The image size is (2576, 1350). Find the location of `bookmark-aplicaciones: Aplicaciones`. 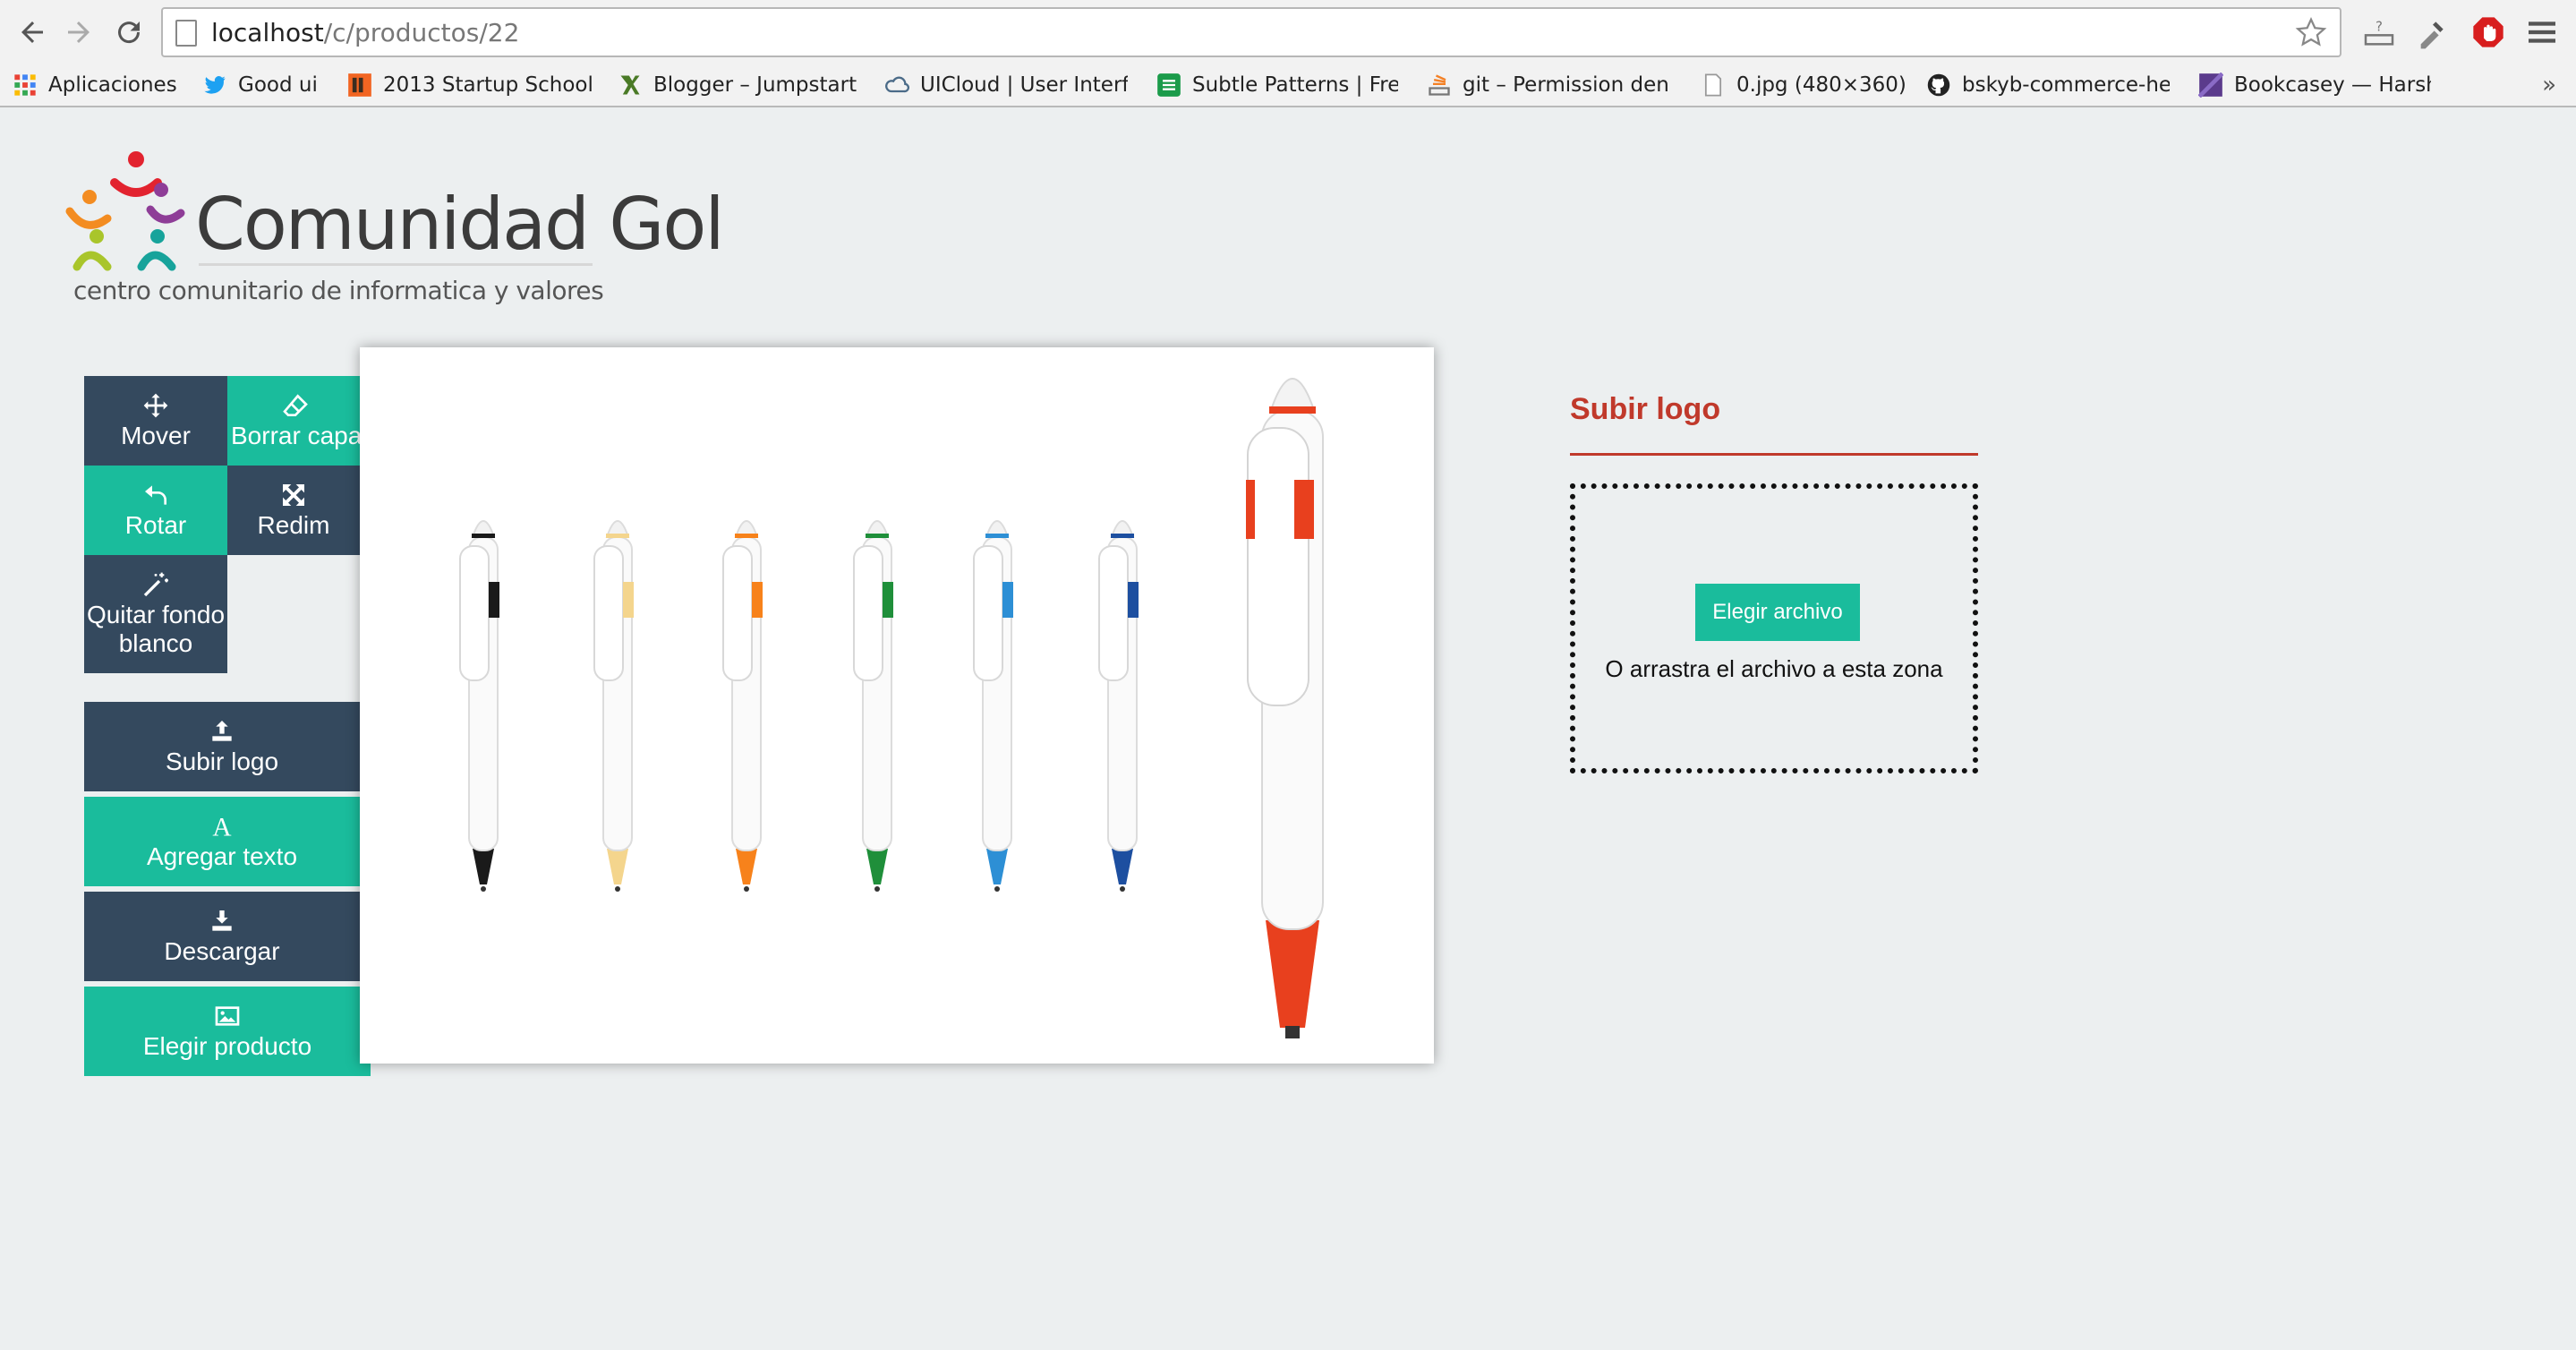

bookmark-aplicaciones: Aplicaciones is located at coordinates (102, 85).